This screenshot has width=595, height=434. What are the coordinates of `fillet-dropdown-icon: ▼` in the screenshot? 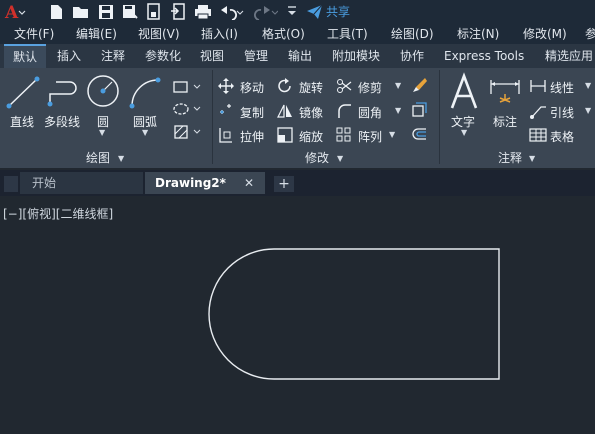 It's located at (398, 110).